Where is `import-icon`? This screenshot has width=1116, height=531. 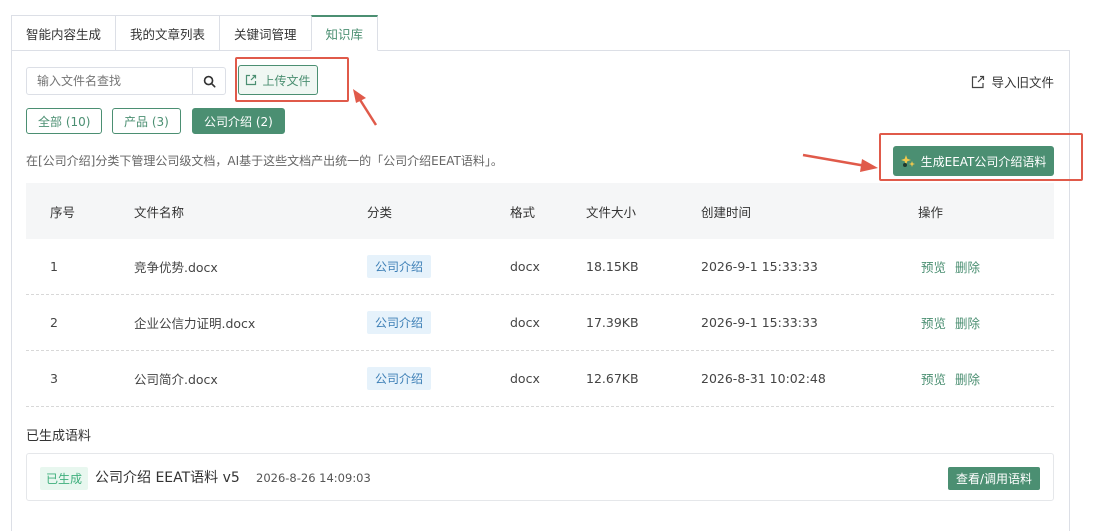
import-icon is located at coordinates (978, 81).